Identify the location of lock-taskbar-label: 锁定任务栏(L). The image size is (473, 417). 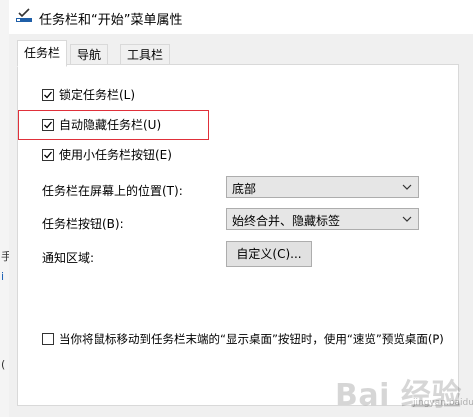
(97, 95).